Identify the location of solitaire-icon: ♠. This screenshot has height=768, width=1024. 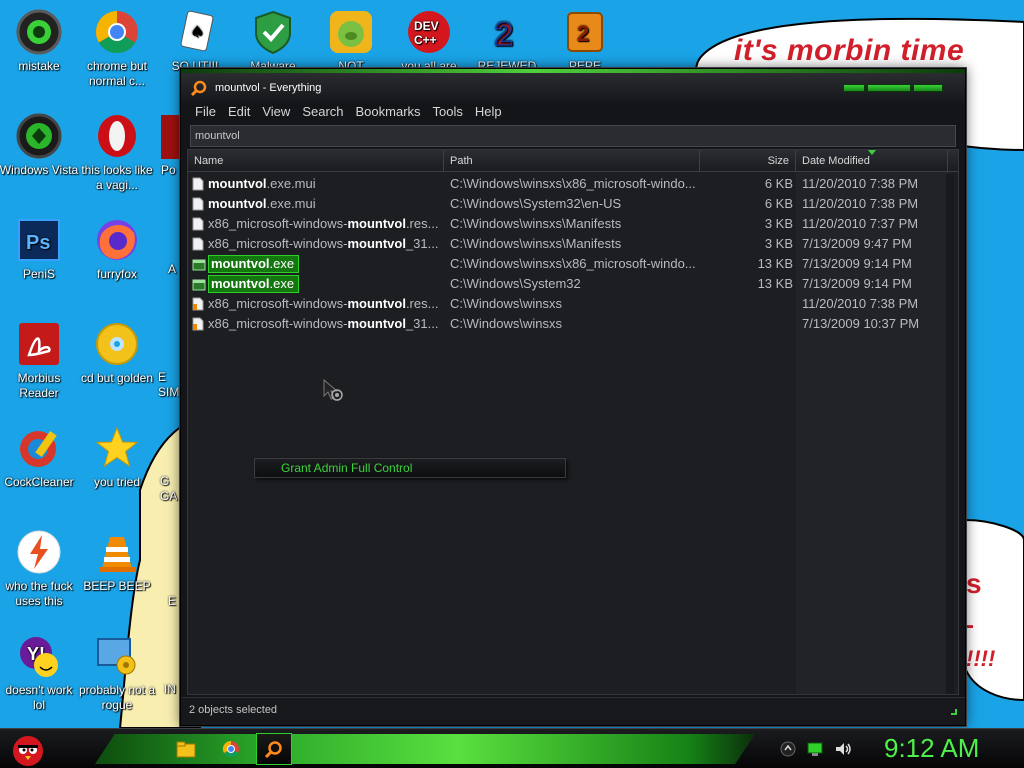
(195, 32).